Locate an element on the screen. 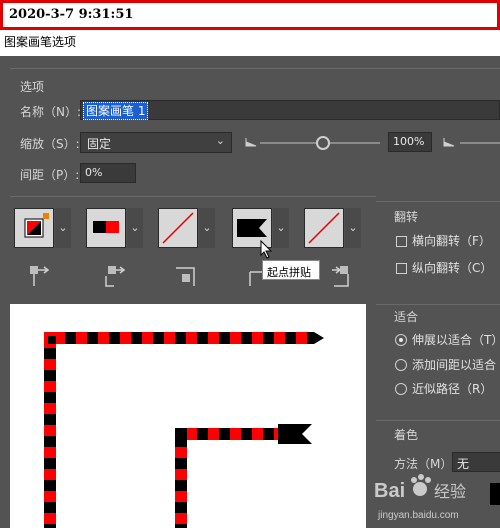 The width and height of the screenshot is (500, 528). tile-outer-corner is located at coordinates (106, 228).